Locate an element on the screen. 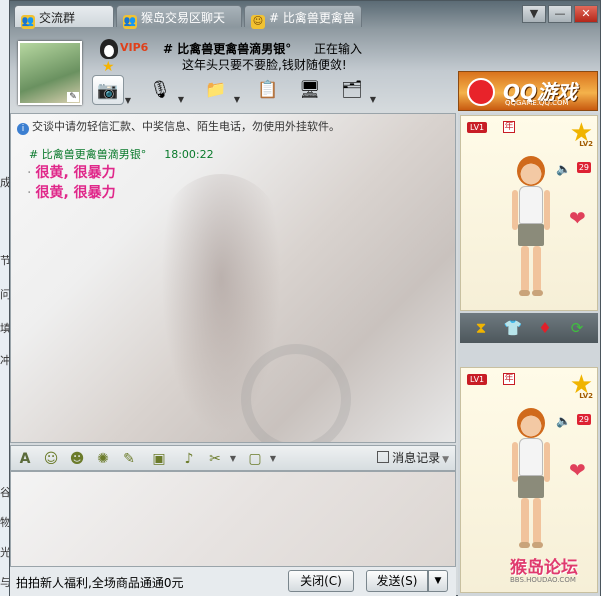  smiley-icon: ☺ is located at coordinates (258, 22).